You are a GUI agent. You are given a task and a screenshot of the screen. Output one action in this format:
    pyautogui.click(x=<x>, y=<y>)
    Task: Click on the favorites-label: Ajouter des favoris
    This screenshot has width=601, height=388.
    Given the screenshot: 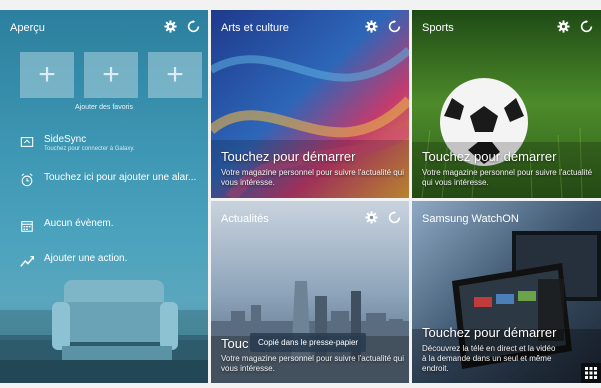 What is the action you would take?
    pyautogui.click(x=104, y=107)
    